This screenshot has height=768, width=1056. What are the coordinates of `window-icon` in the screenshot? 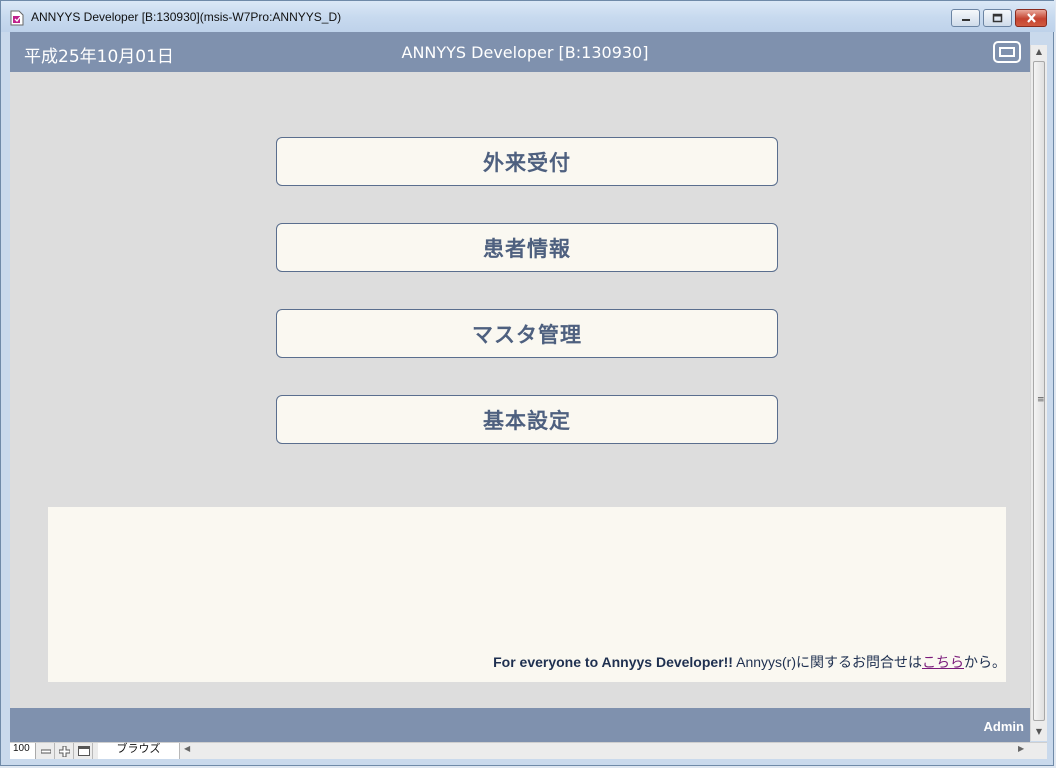 It's located at (83, 751).